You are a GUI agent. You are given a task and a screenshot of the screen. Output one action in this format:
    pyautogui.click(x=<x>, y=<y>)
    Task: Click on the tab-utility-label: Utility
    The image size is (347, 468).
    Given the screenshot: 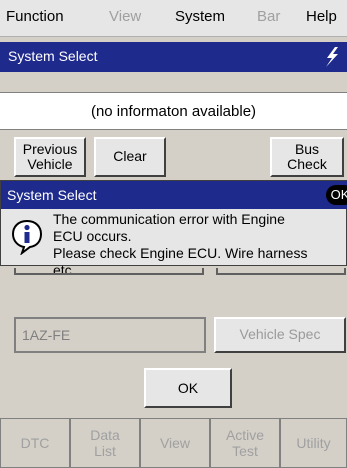 What is the action you would take?
    pyautogui.click(x=313, y=443)
    